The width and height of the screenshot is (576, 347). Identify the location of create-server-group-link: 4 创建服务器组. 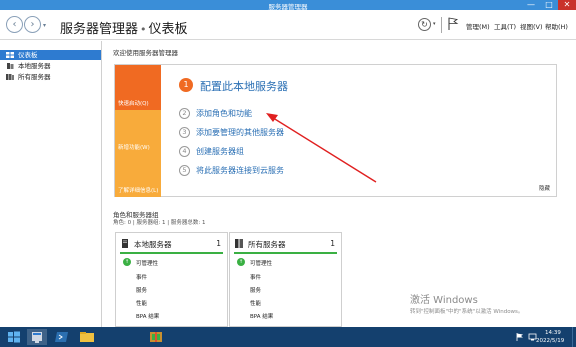
(211, 151).